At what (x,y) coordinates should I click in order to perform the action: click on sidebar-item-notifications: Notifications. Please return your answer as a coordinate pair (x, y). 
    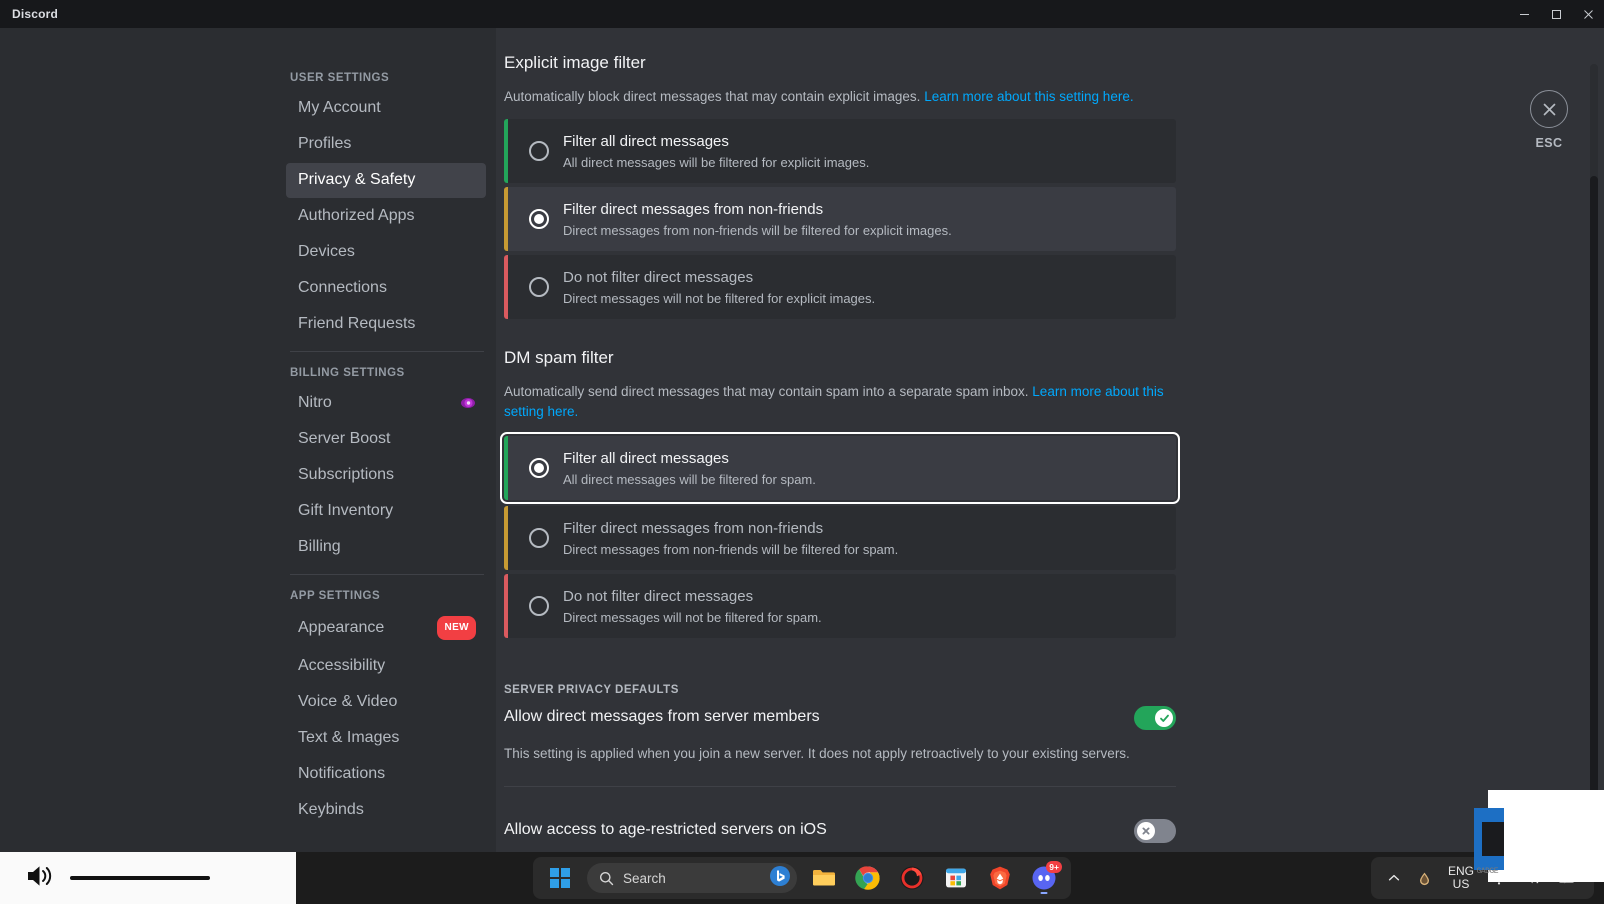
    Looking at the image, I should click on (386, 774).